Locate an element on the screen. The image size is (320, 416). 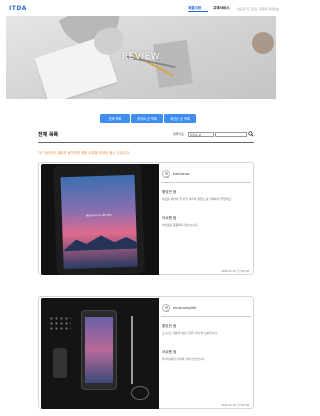
filter-likes-button: 좋아요 순 목록 is located at coordinates (147, 118).